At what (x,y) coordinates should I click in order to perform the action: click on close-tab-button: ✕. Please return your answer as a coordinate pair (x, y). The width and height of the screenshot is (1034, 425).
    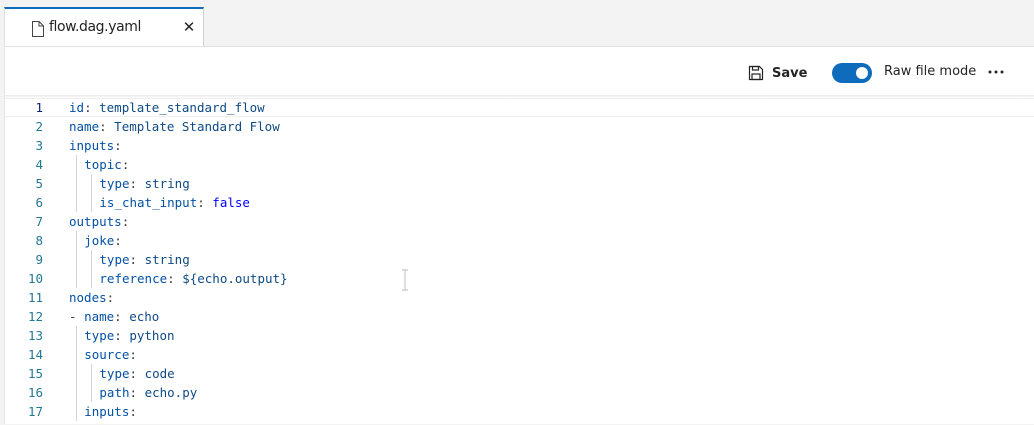
    Looking at the image, I should click on (189, 27).